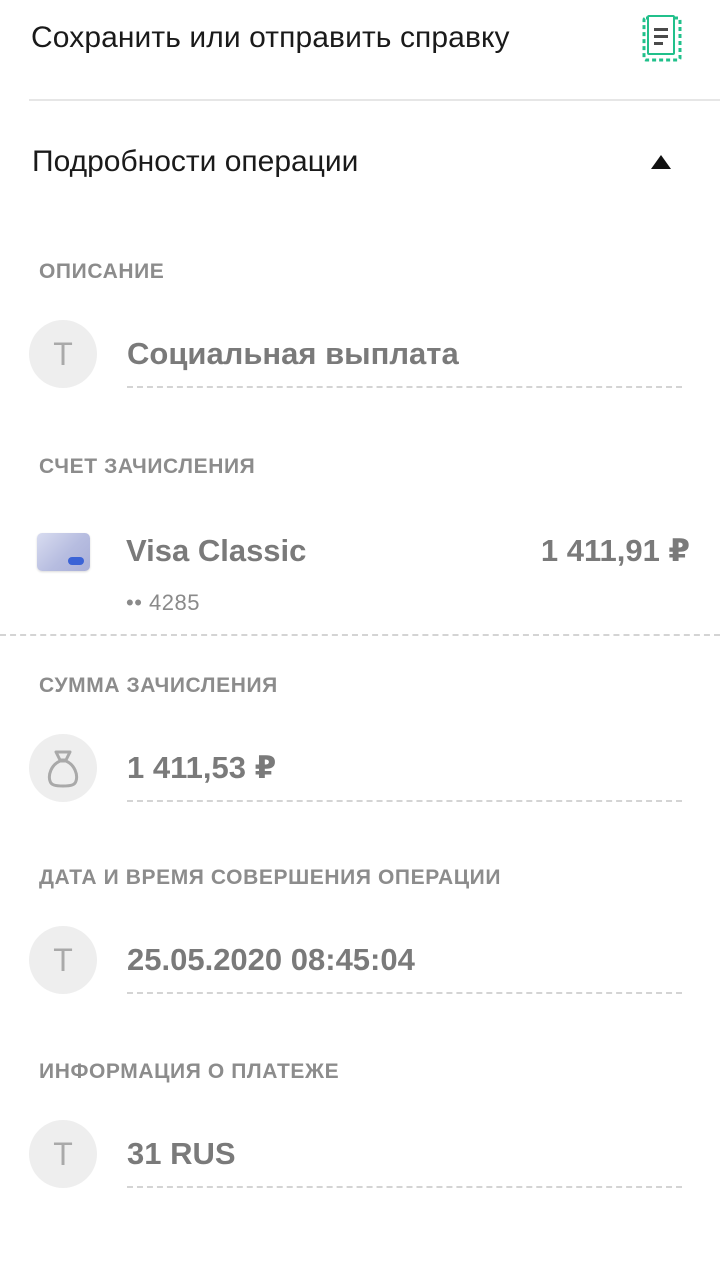 This screenshot has height=1280, width=720. Describe the element at coordinates (147, 466) in the screenshot. I see `account-caption: СЧЕТ ЗАЧИСЛЕНИЯ` at that location.